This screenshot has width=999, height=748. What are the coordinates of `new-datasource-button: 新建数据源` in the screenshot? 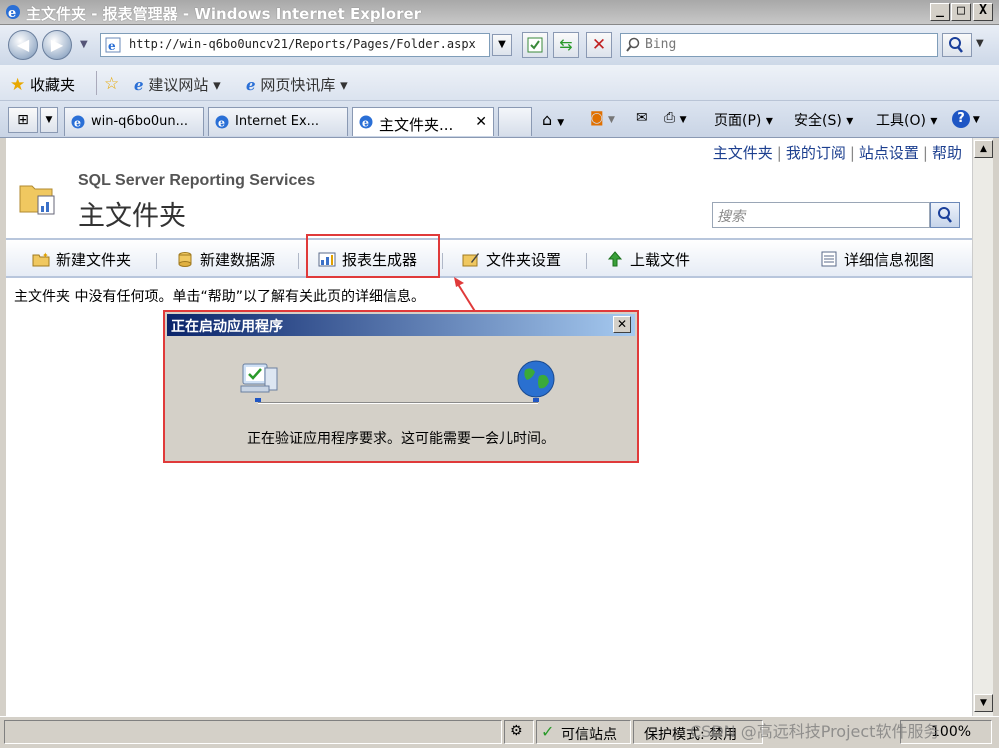 It's located at (225, 259).